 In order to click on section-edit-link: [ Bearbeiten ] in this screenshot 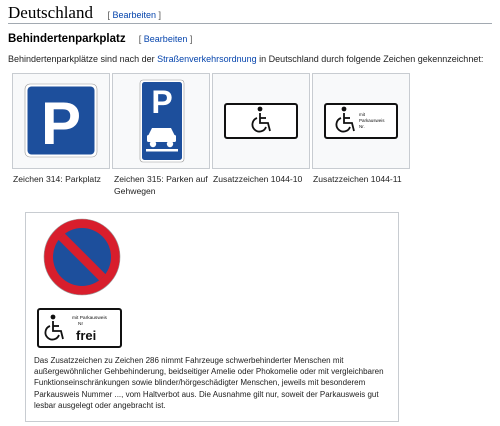, I will do `click(134, 15)`.